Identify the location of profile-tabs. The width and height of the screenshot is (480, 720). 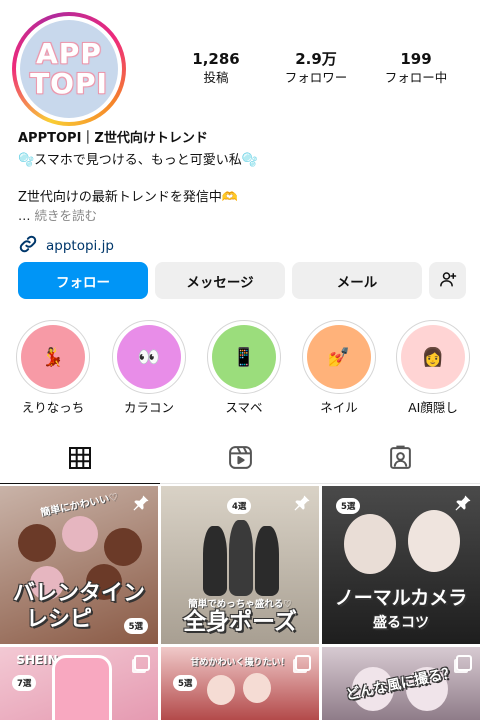
(240, 460).